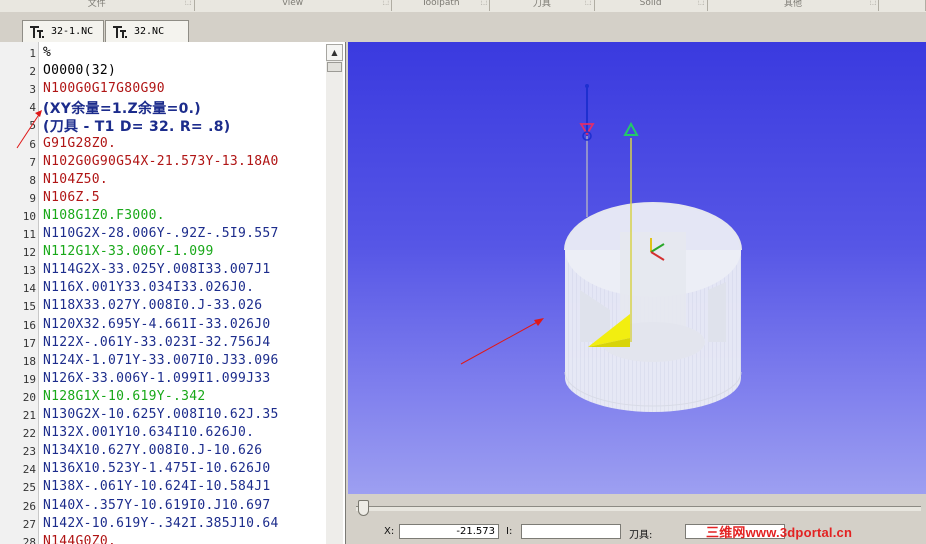 The image size is (926, 544). I want to click on line-number: 1, so click(32, 53).